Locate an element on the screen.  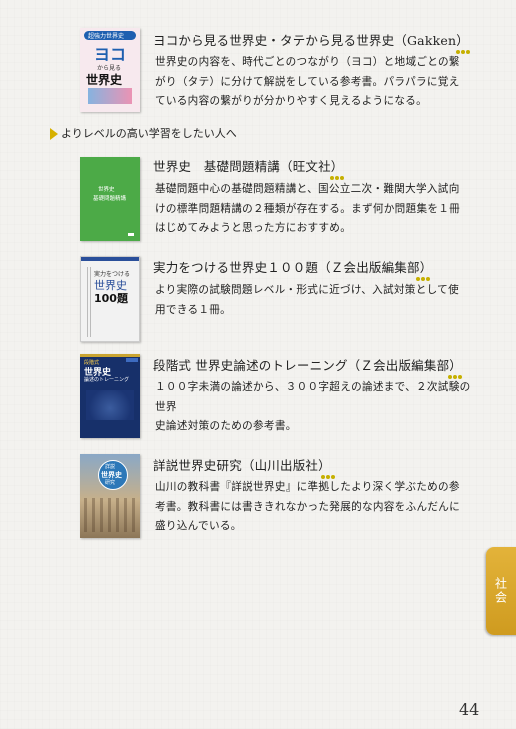
subject-tab: 社会 is located at coordinates (501, 591).